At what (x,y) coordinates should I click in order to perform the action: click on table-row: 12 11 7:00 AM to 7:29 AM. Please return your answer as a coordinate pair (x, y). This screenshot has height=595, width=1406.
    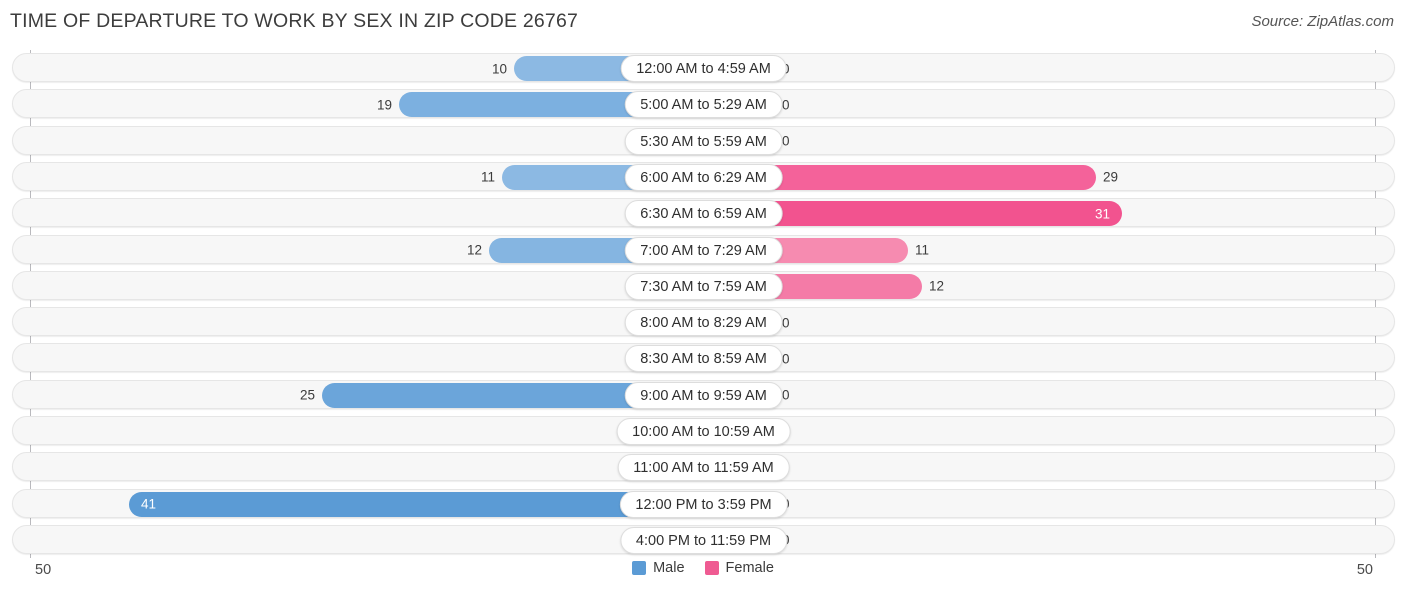
    Looking at the image, I should click on (703, 249).